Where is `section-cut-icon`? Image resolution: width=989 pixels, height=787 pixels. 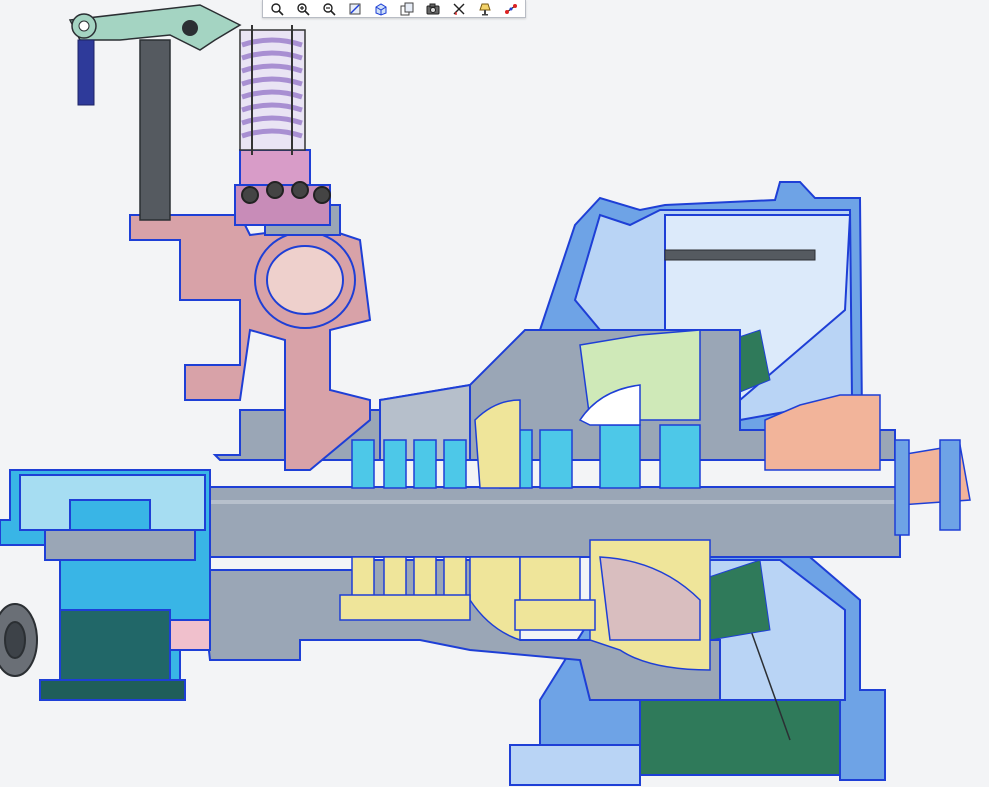
section-cut-icon is located at coordinates (459, 9).